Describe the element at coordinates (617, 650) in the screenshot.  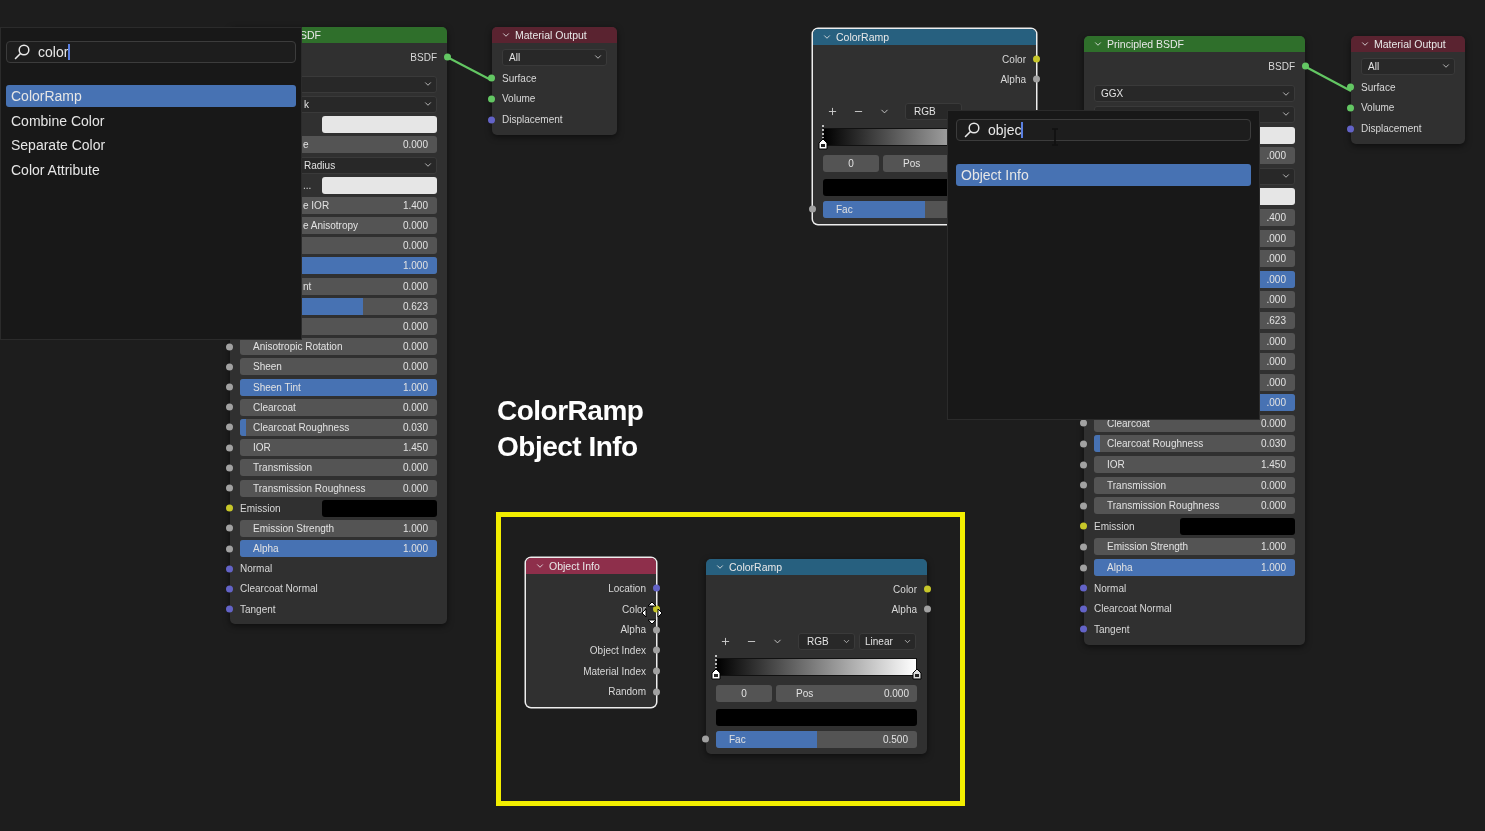
I see `socket-label: Object Index` at that location.